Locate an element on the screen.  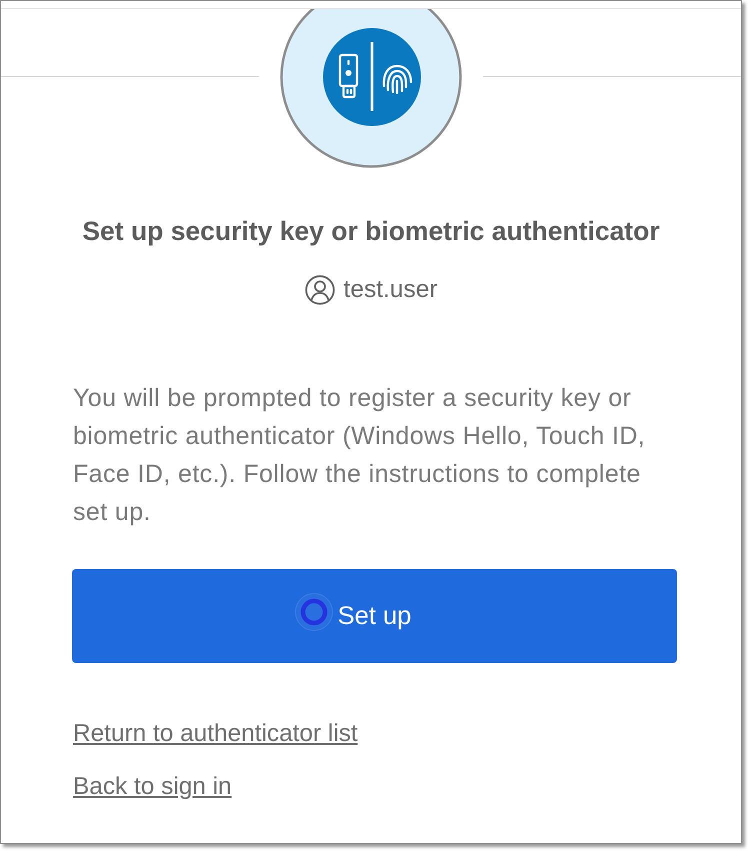
key-and-fingerprint-icon is located at coordinates (371, 88).